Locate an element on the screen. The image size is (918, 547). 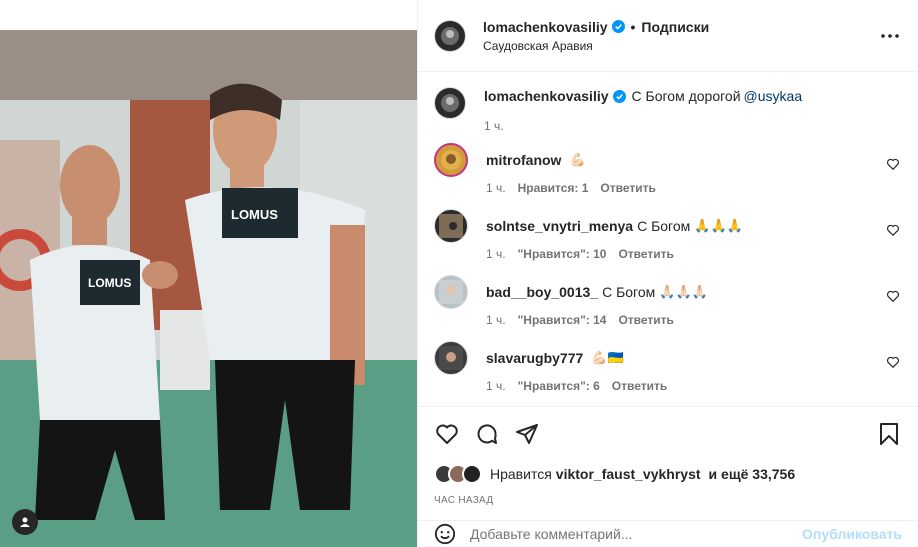
share-icon is located at coordinates (527, 434).